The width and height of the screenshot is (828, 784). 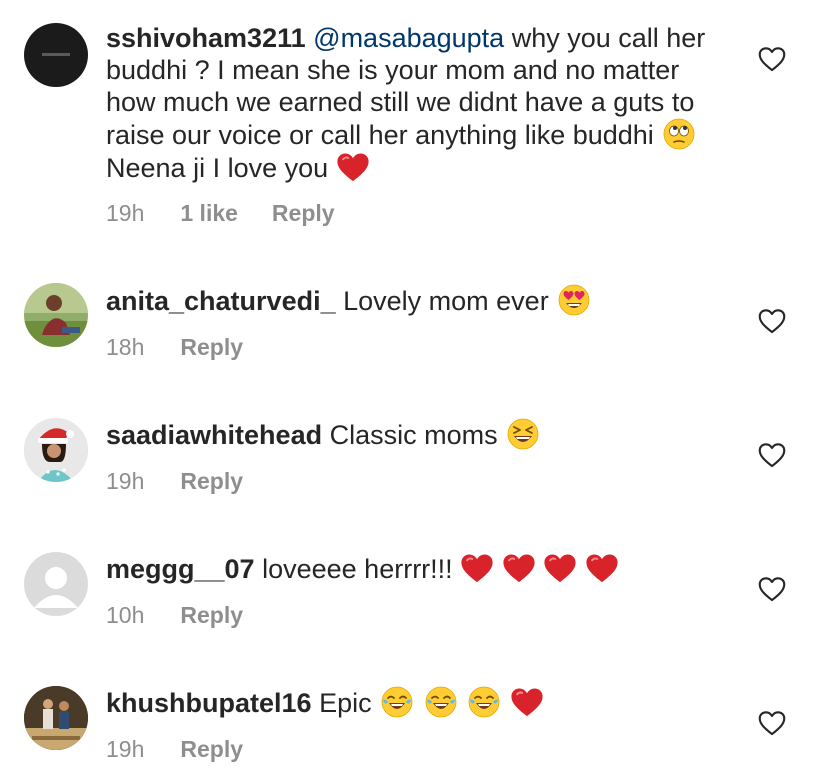 I want to click on comment-body-text: Lovely mom ever, so click(x=446, y=301).